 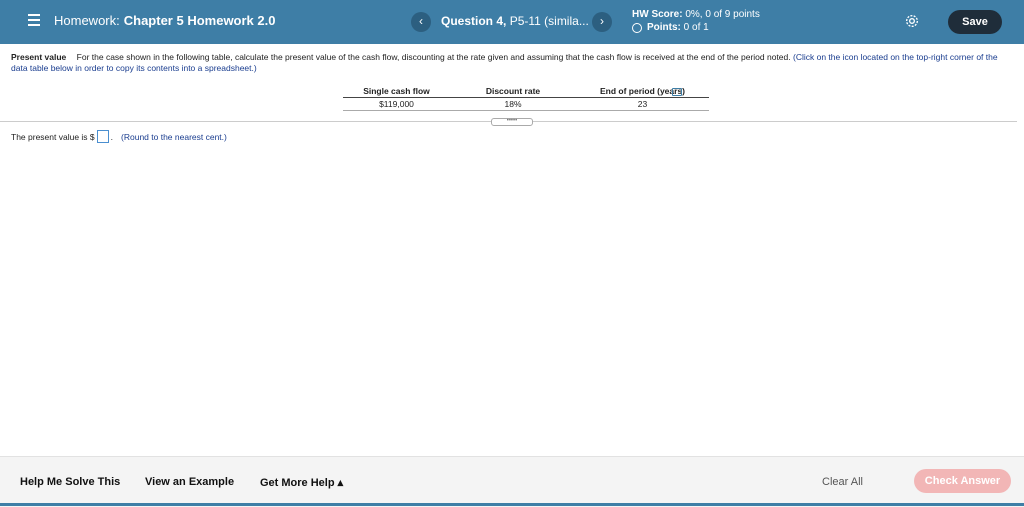 I want to click on points-value: 0 of 1, so click(x=696, y=27).